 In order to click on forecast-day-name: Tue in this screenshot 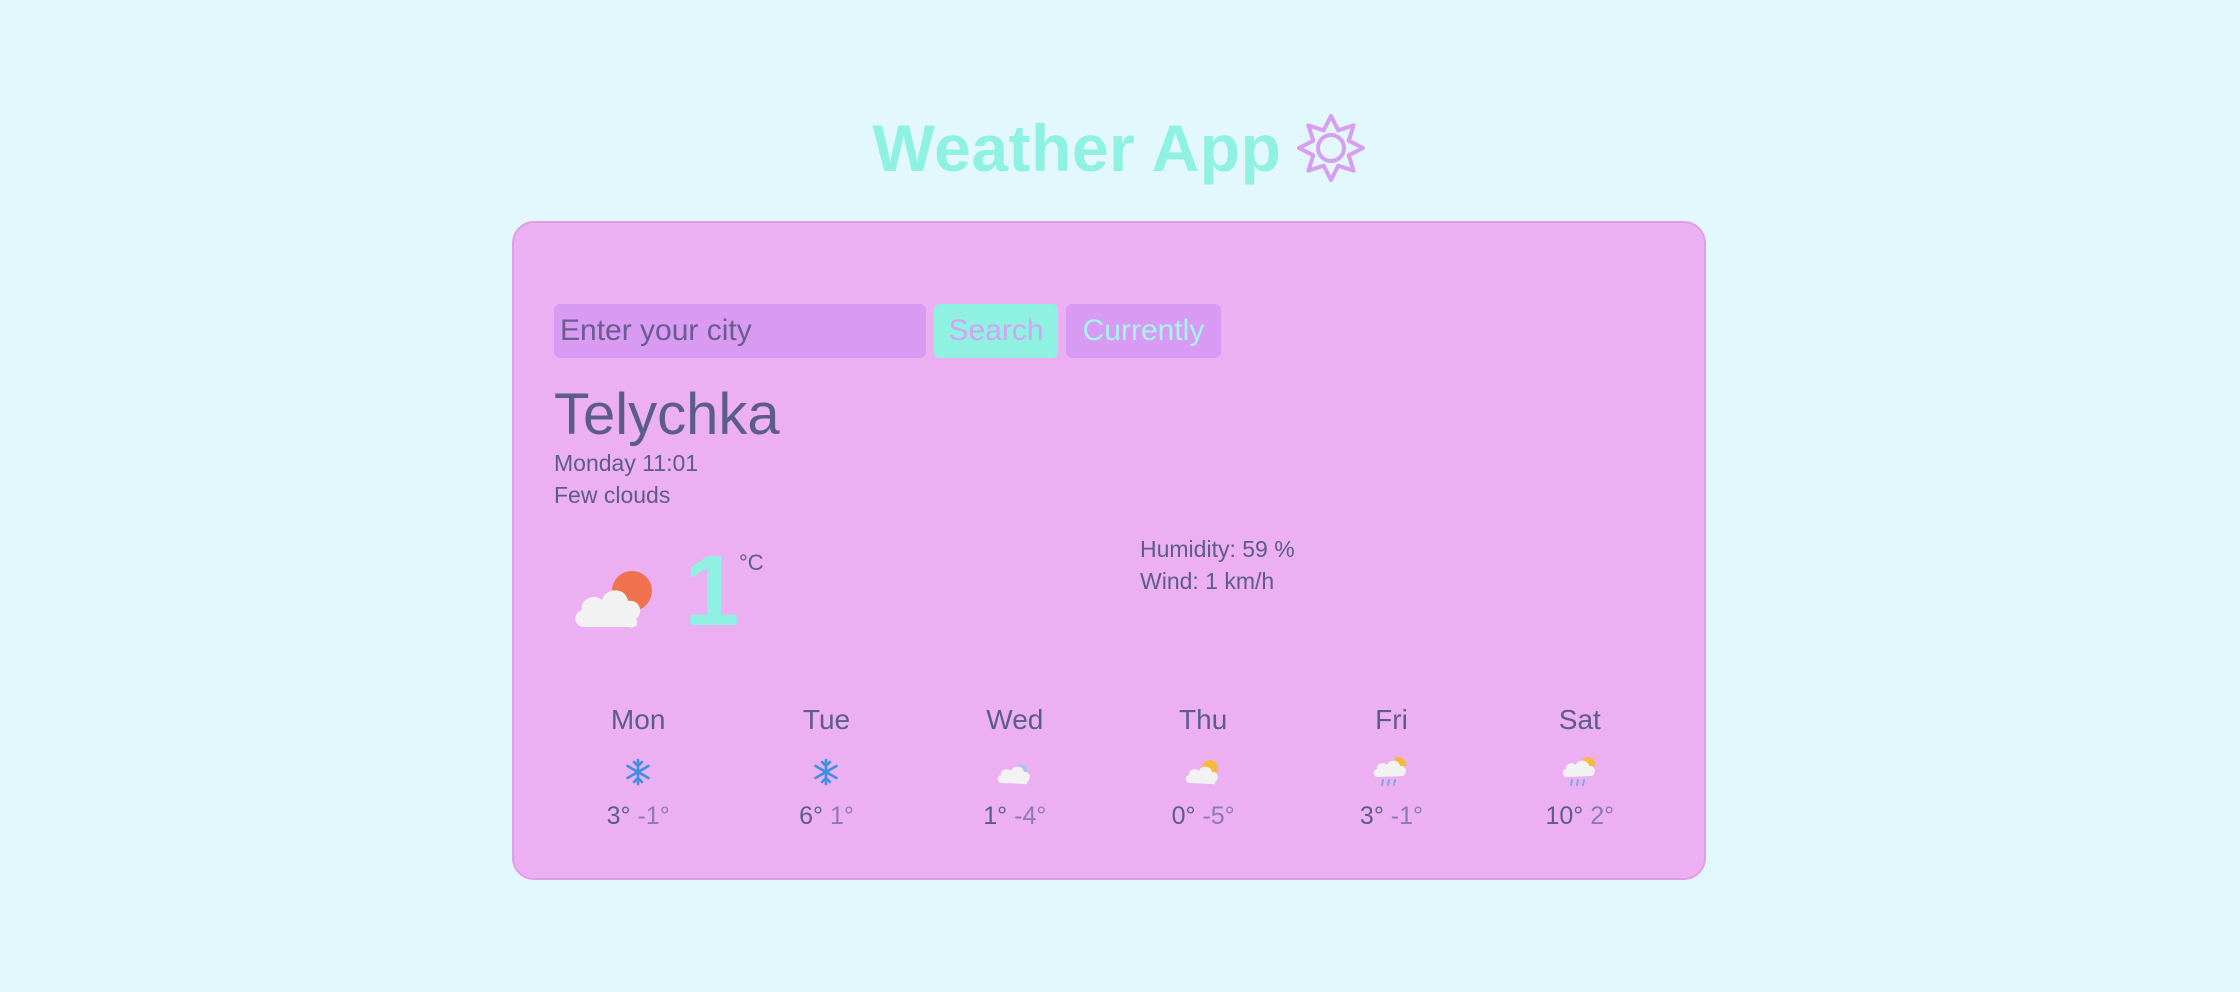, I will do `click(826, 719)`.